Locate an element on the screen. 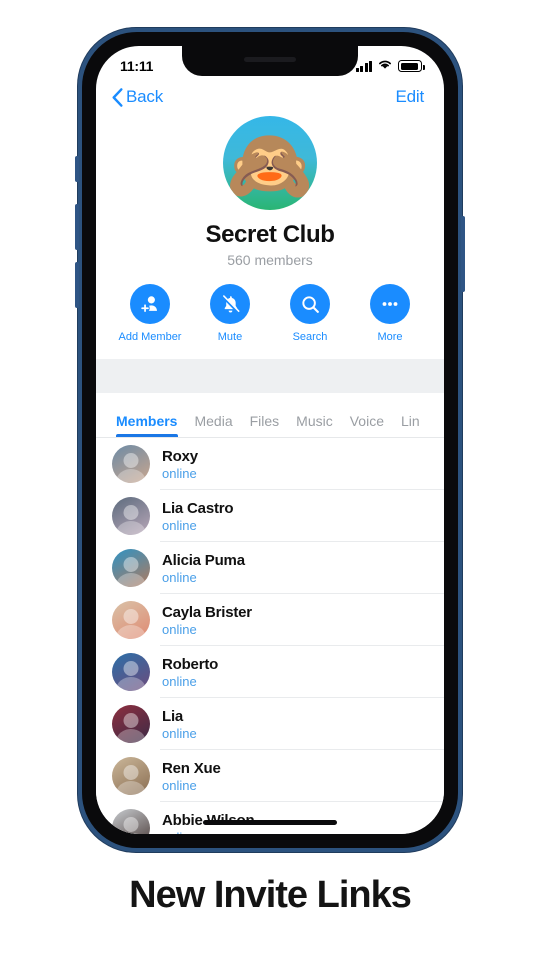  tab-links: Lin is located at coordinates (419, 421).